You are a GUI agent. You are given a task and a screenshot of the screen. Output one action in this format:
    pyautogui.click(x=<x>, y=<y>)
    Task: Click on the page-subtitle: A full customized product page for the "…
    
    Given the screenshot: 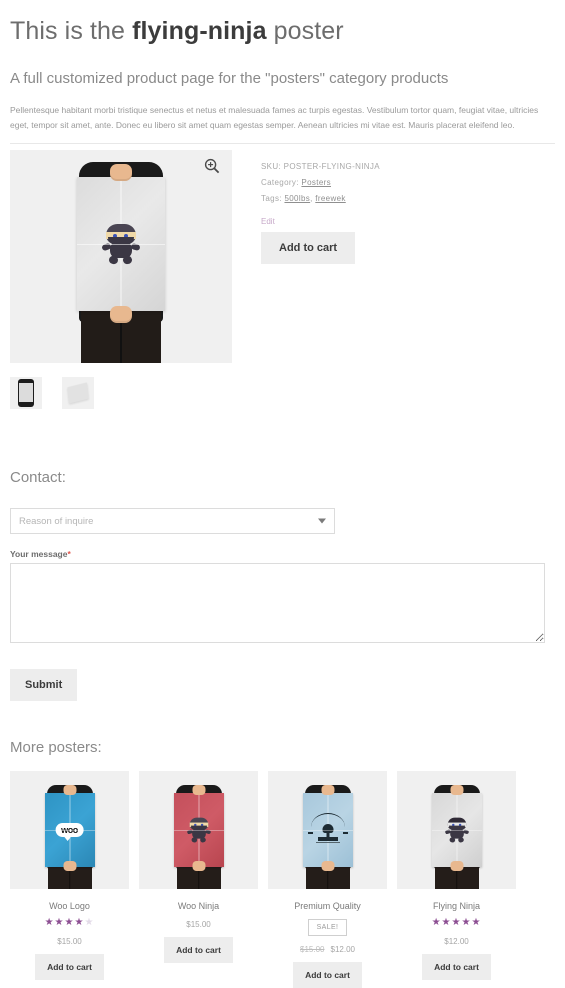 What is the action you would take?
    pyautogui.click(x=229, y=79)
    